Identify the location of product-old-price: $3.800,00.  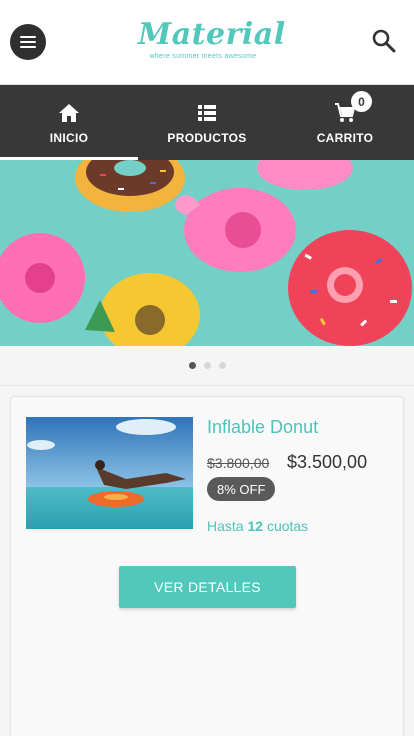
(238, 463).